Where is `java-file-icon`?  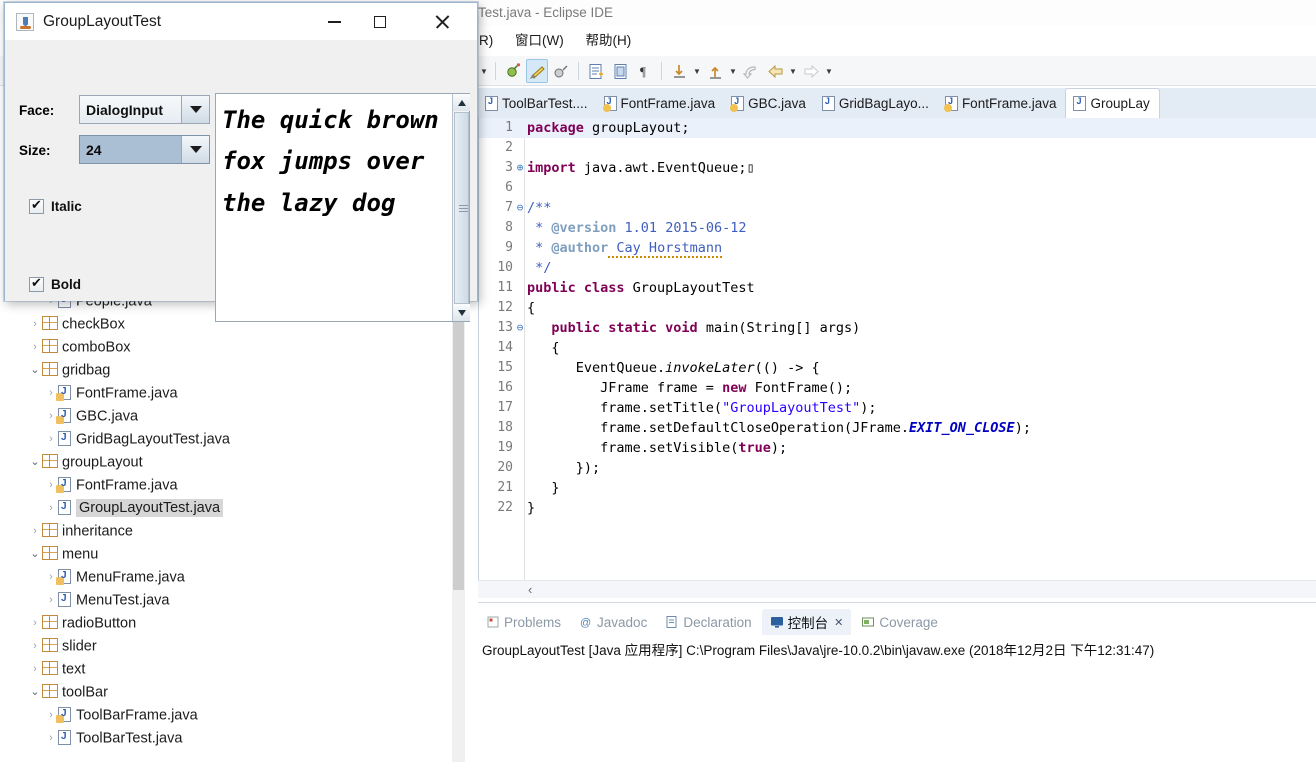
java-file-icon is located at coordinates (609, 104).